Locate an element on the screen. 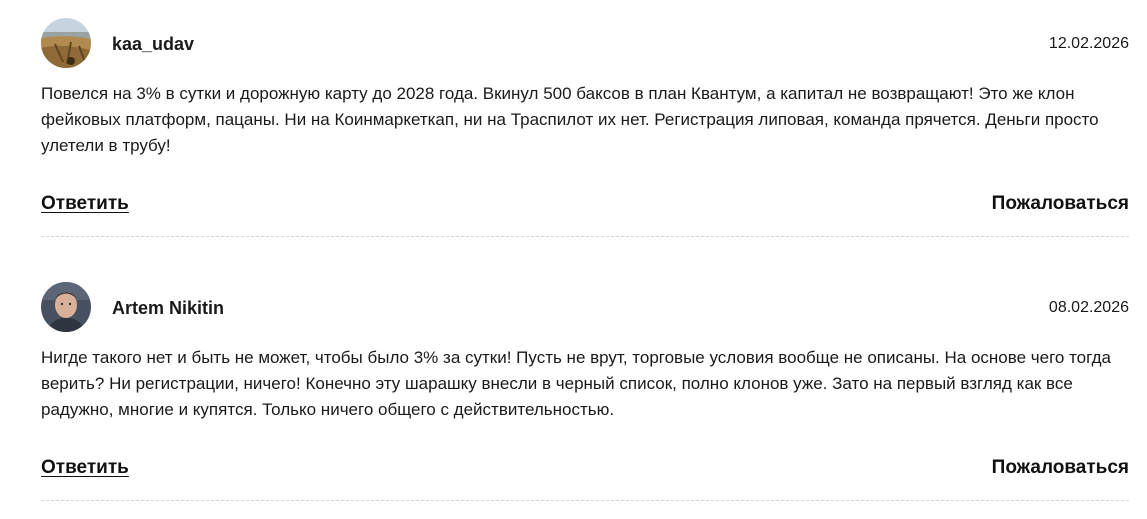  comment-date: 08.02.2026 is located at coordinates (1088, 307).